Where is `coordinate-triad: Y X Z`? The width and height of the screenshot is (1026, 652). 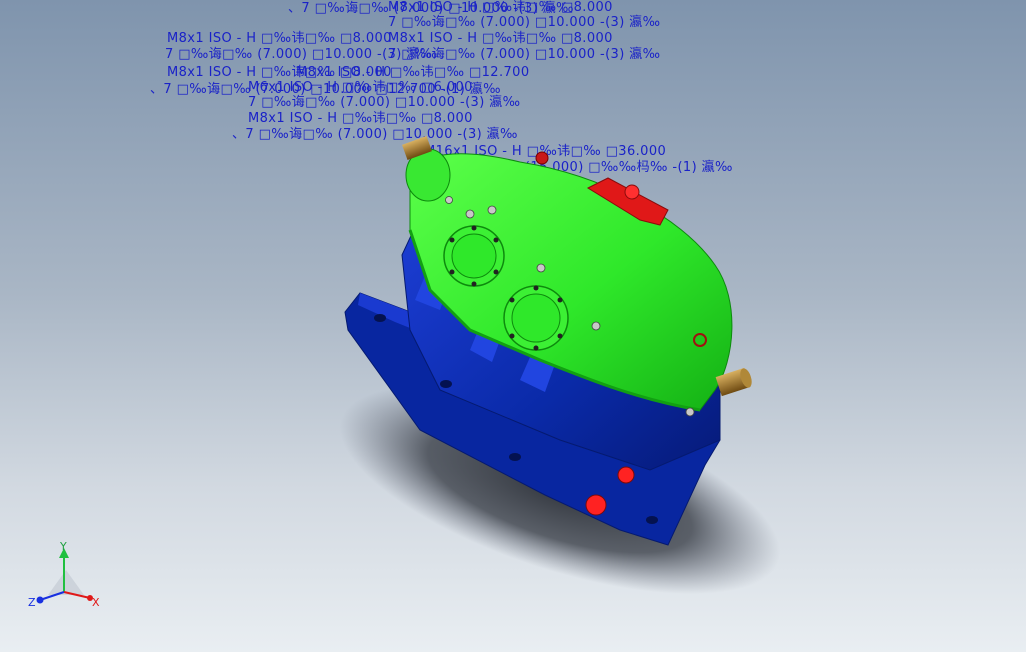
coordinate-triad: Y X Z is located at coordinates (64, 574).